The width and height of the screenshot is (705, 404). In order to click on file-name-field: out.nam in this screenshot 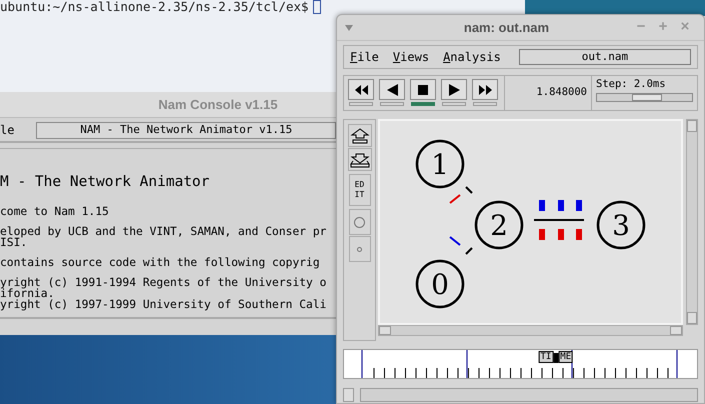, I will do `click(604, 57)`.